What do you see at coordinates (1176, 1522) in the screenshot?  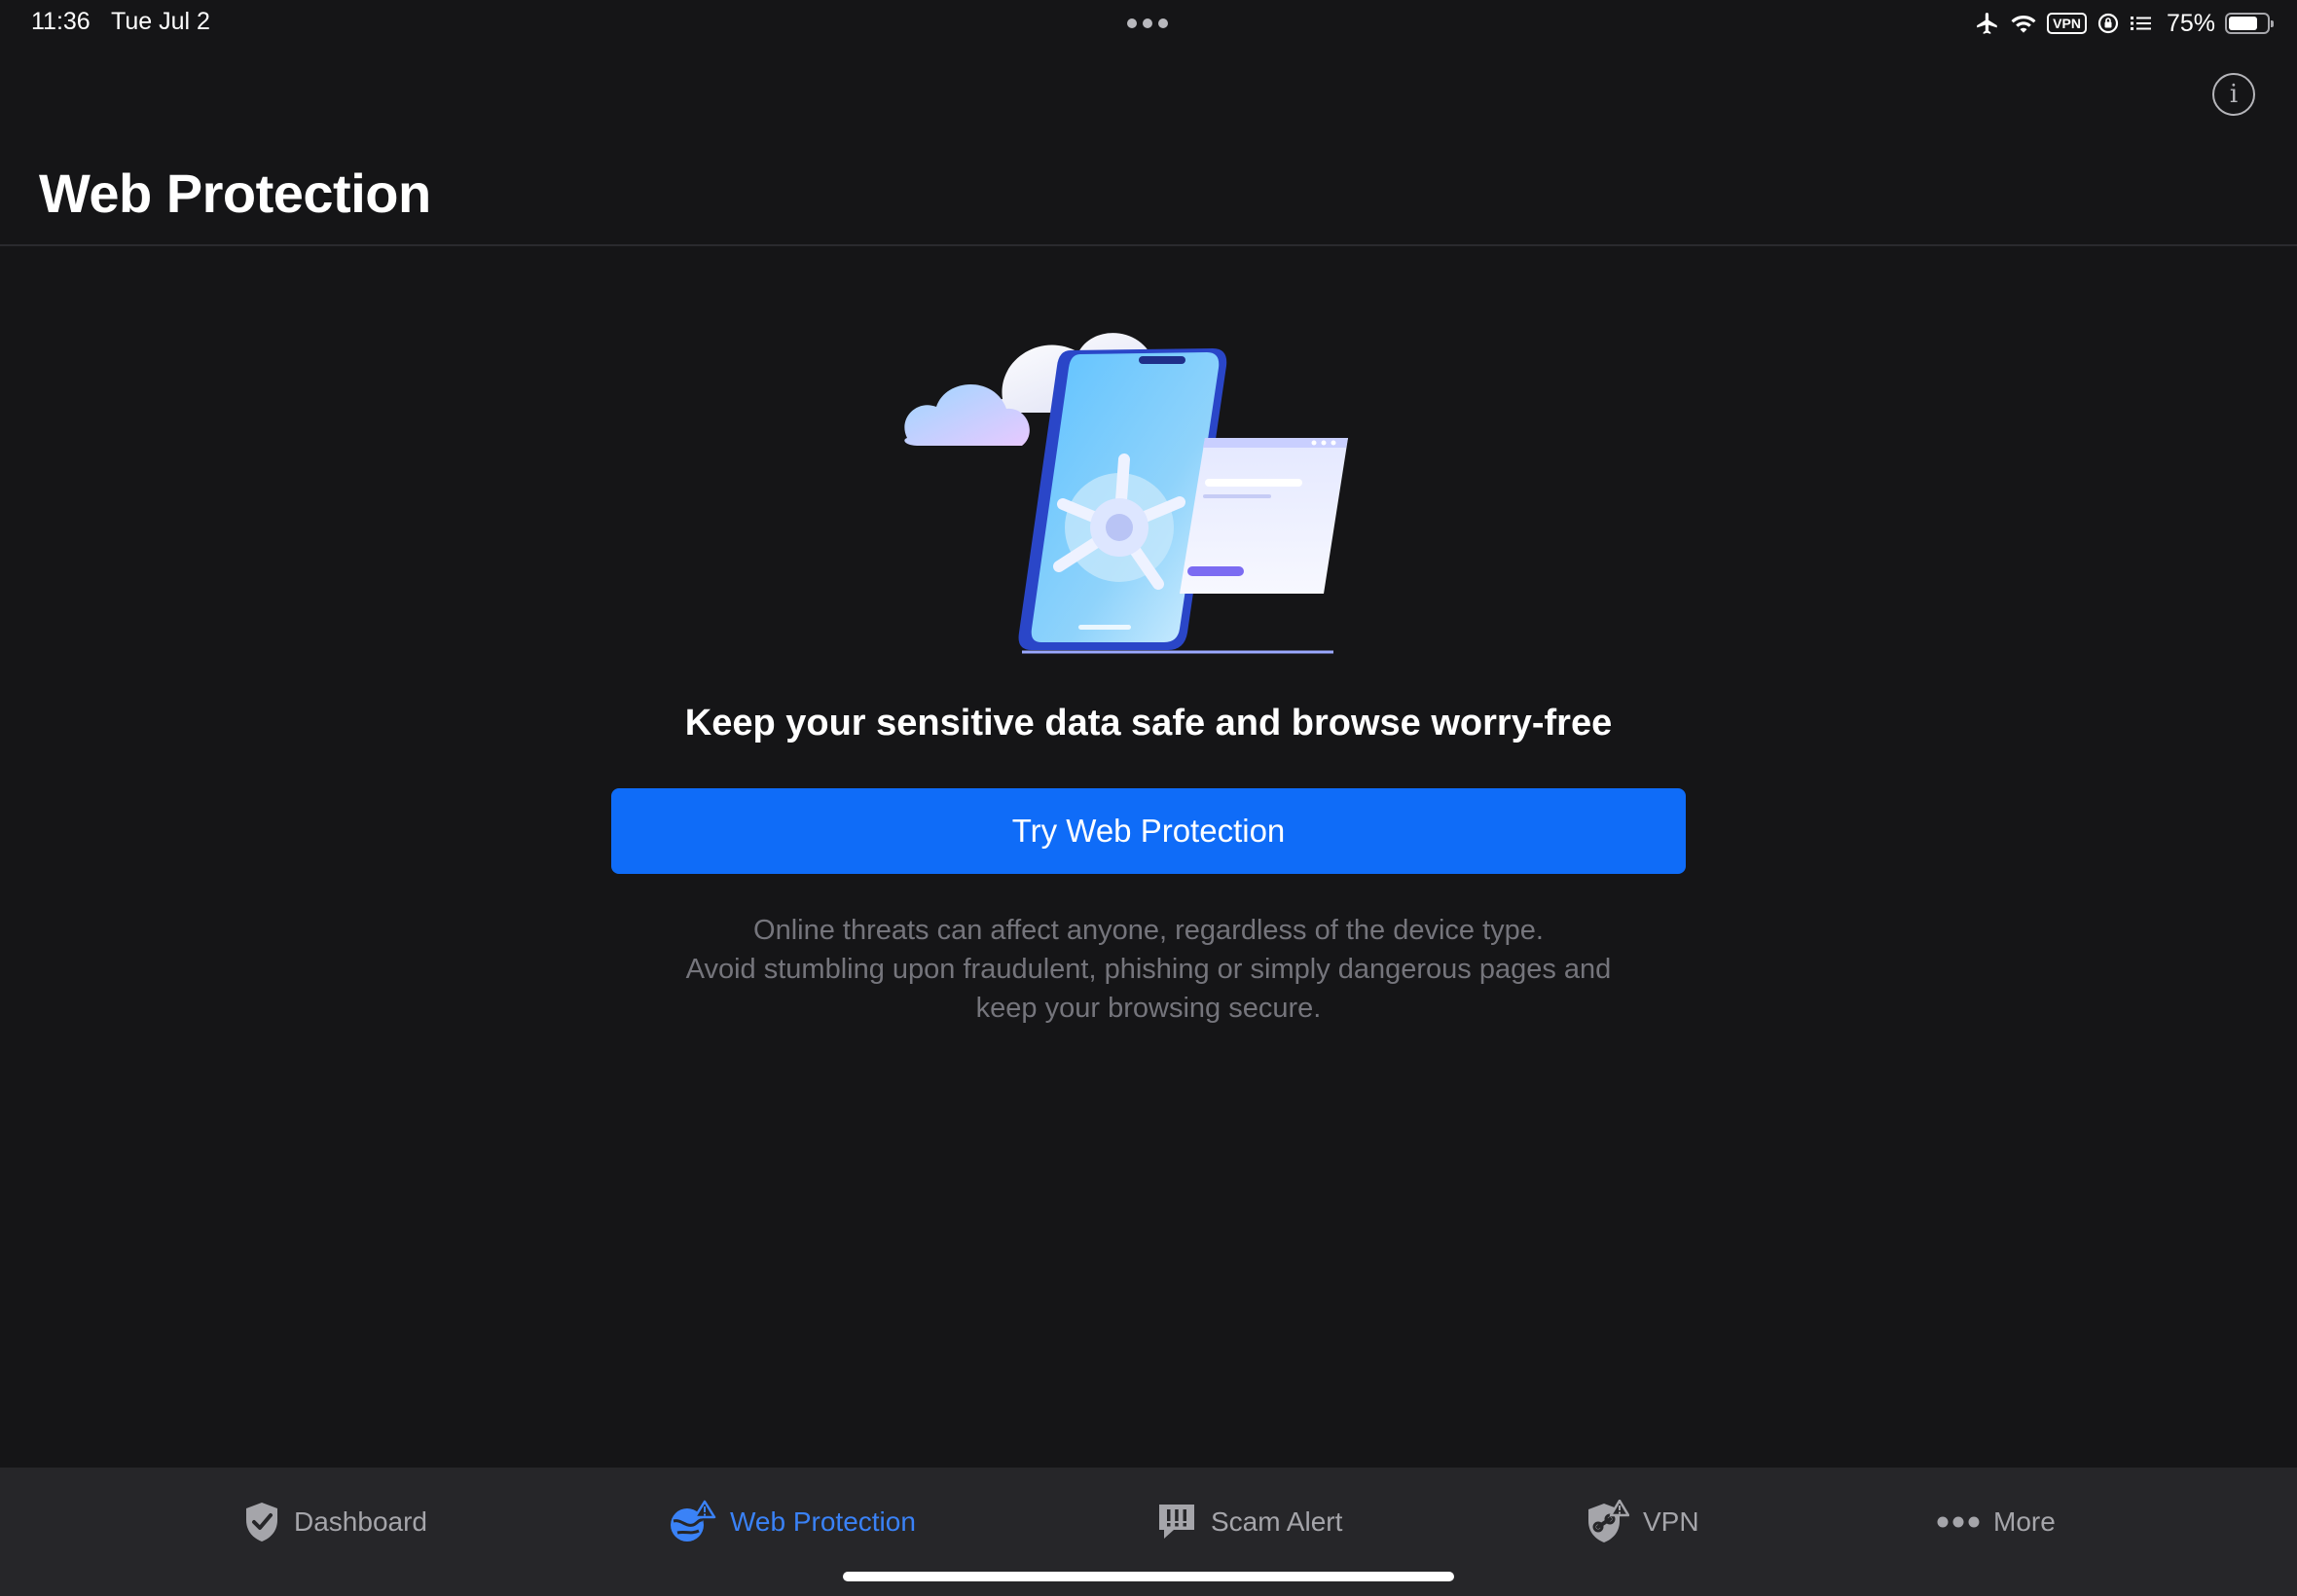 I see `chat-alert-icon` at bounding box center [1176, 1522].